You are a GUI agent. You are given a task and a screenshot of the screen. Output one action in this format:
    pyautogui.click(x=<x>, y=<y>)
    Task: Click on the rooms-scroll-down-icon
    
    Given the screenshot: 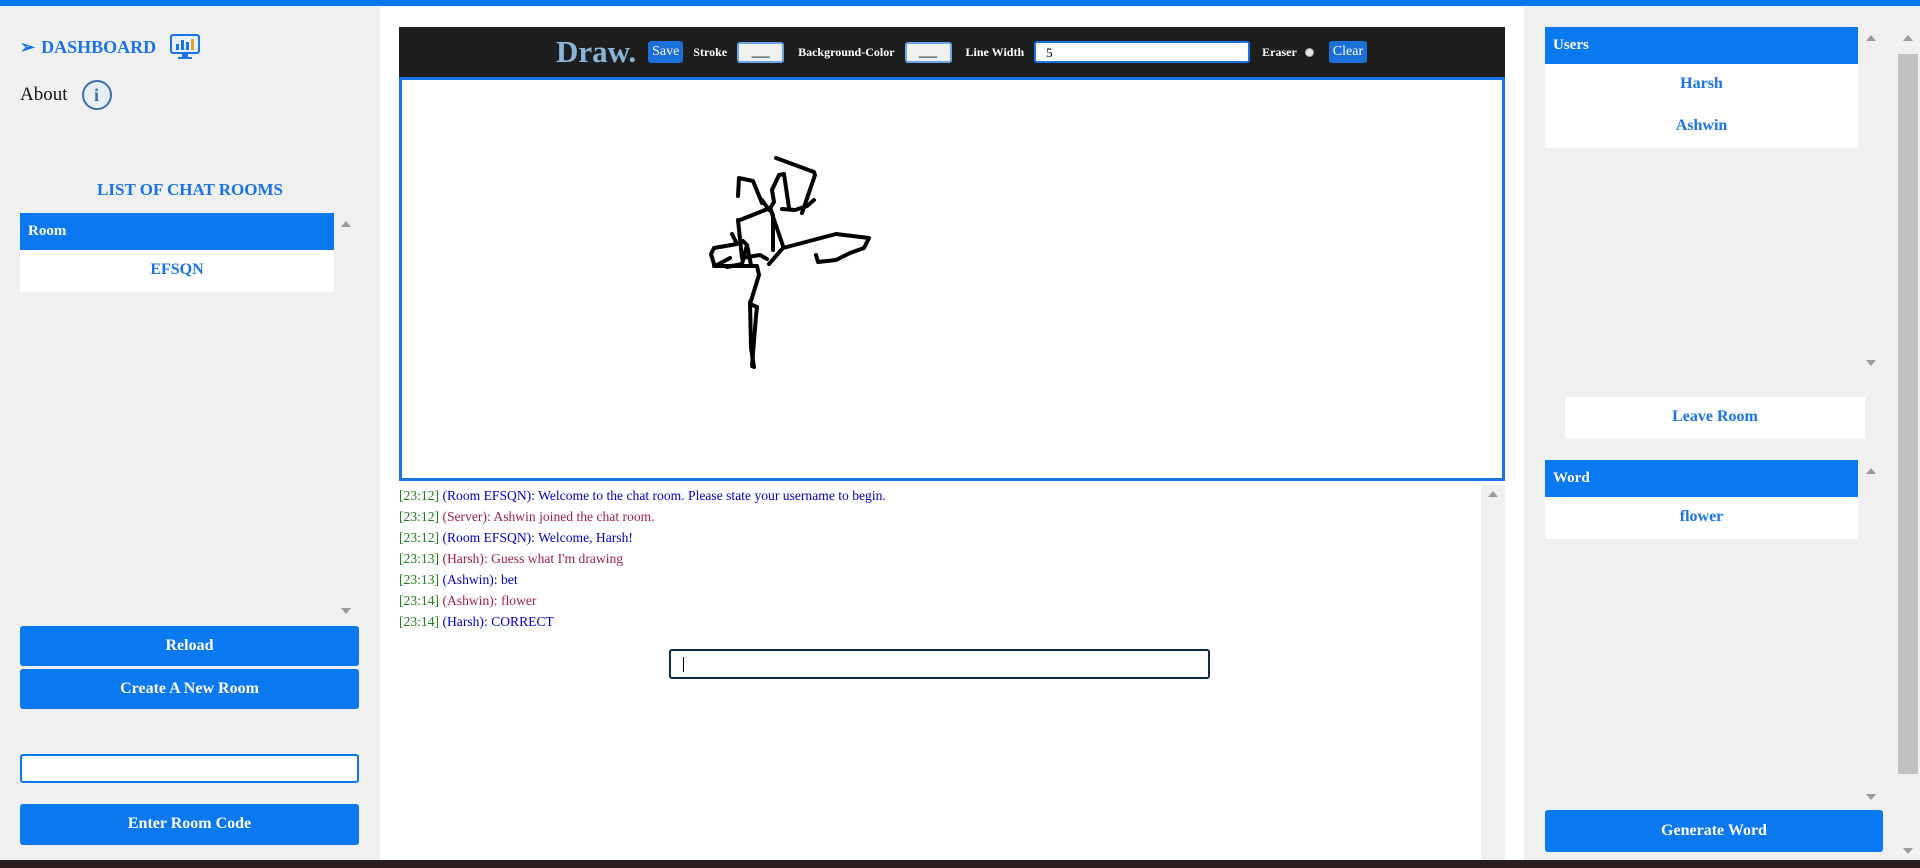 What is the action you would take?
    pyautogui.click(x=346, y=611)
    